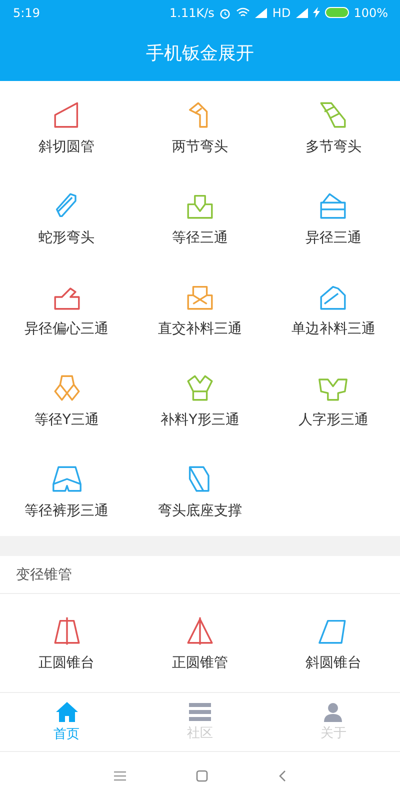 The width and height of the screenshot is (400, 800). Describe the element at coordinates (66, 712) in the screenshot. I see `home-icon` at that location.